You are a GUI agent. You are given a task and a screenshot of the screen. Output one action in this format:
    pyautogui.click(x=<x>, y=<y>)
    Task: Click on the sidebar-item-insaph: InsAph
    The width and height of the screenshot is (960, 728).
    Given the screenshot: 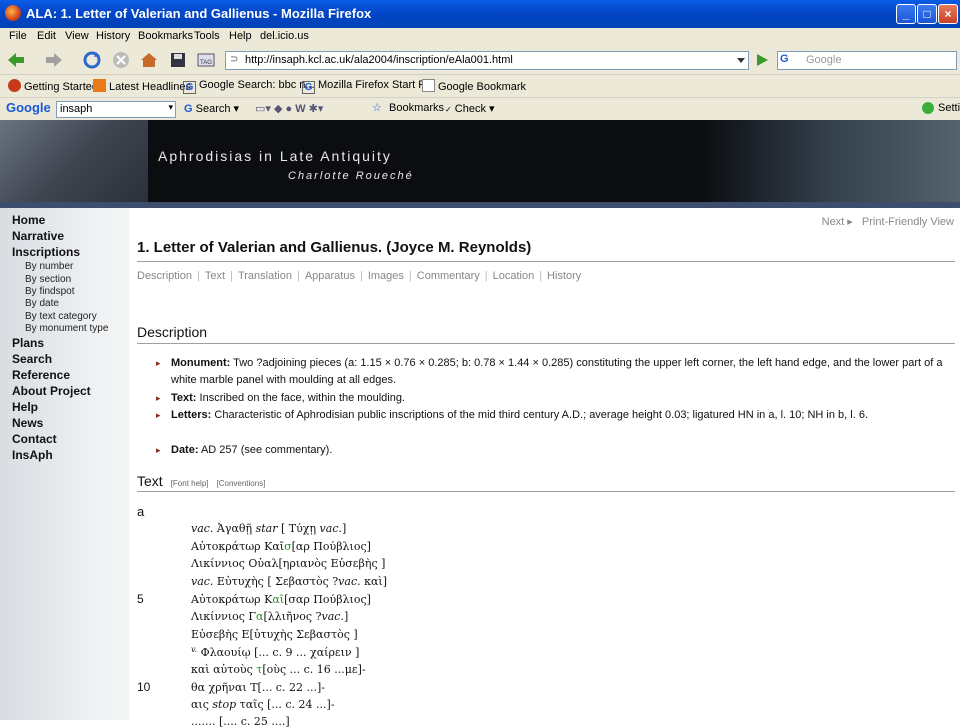 What is the action you would take?
    pyautogui.click(x=32, y=455)
    